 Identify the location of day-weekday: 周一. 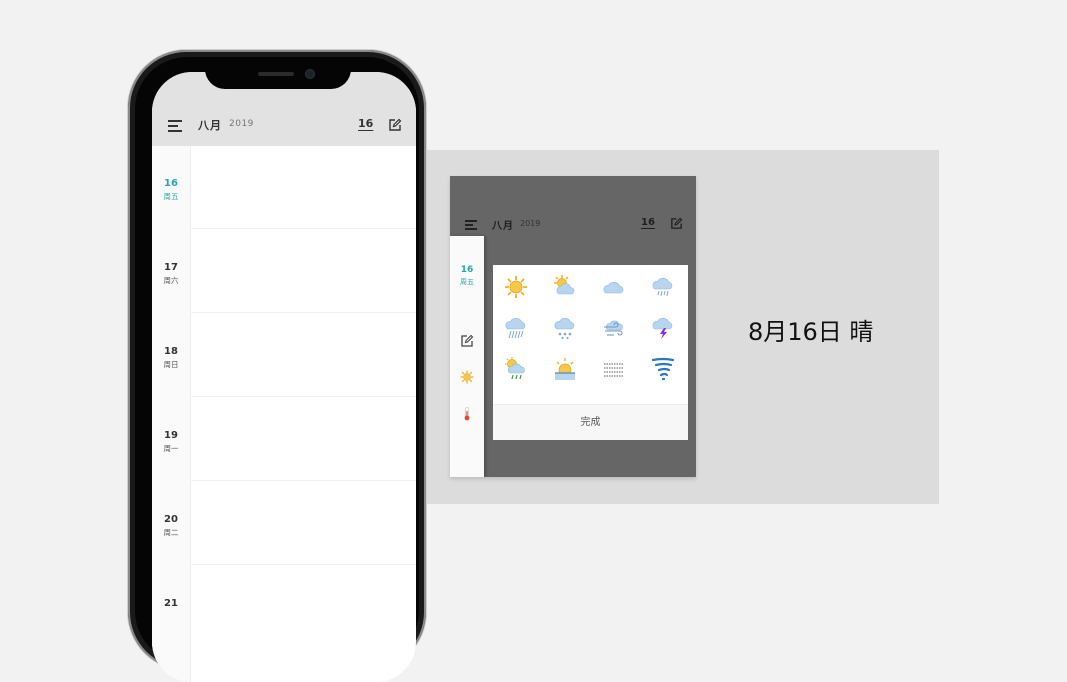
(171, 448).